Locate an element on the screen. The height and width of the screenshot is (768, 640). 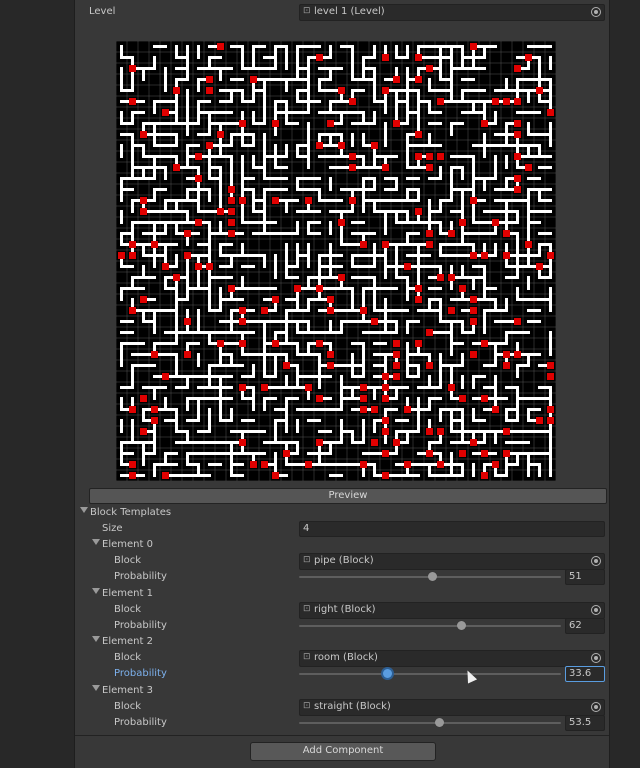
probability-row: Probability 62 is located at coordinates (342, 626).